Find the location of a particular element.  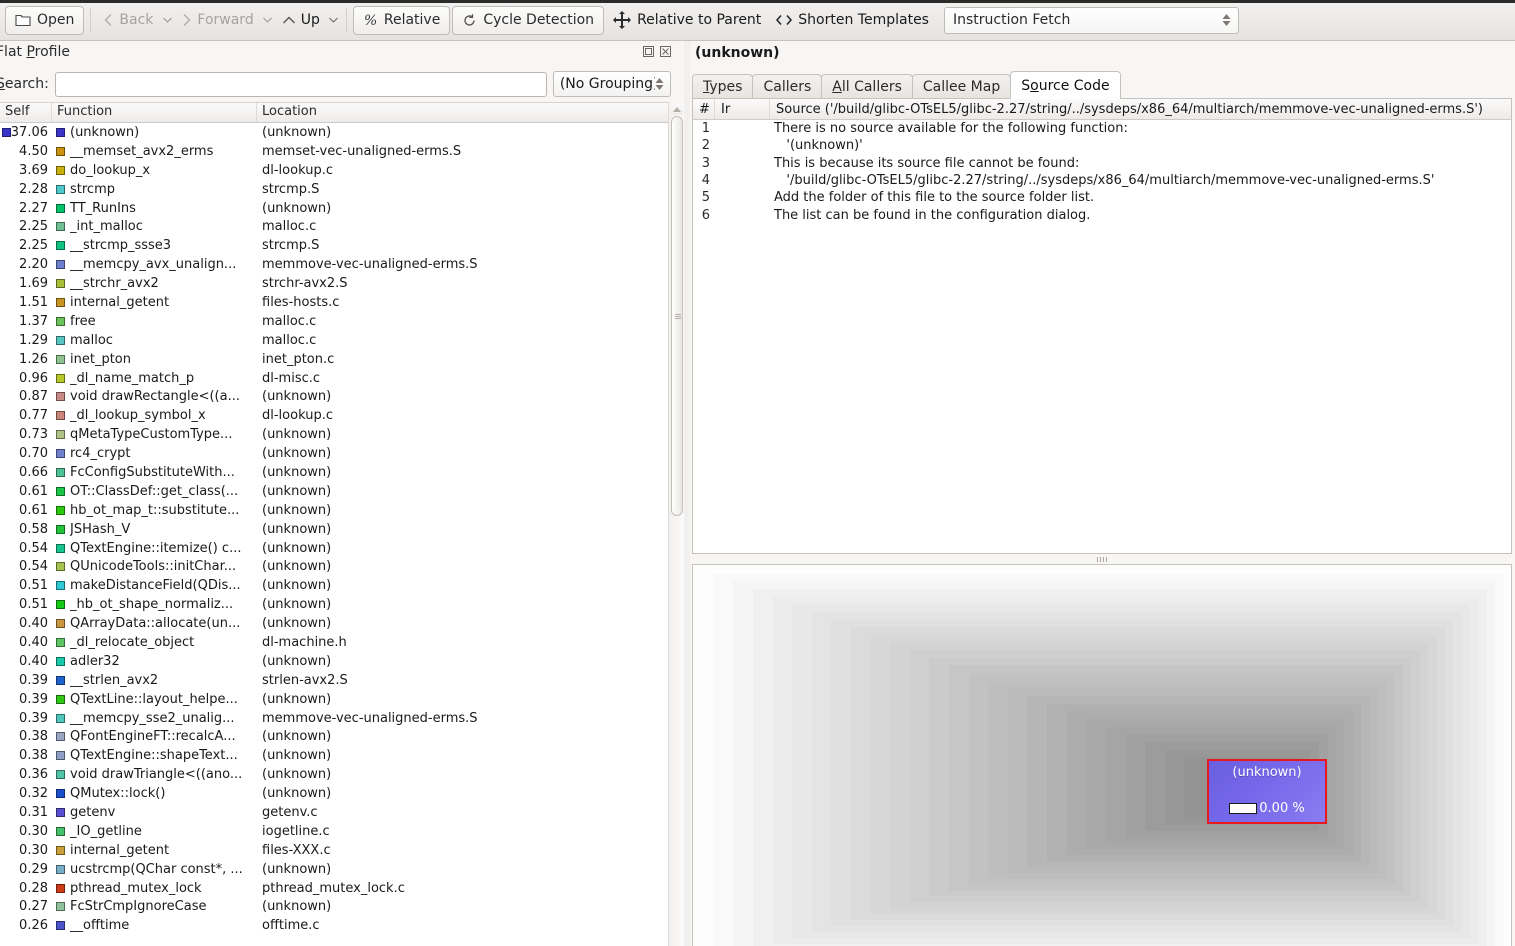

cycle-detection-toggle-button: Cycle Detection is located at coordinates (528, 20).